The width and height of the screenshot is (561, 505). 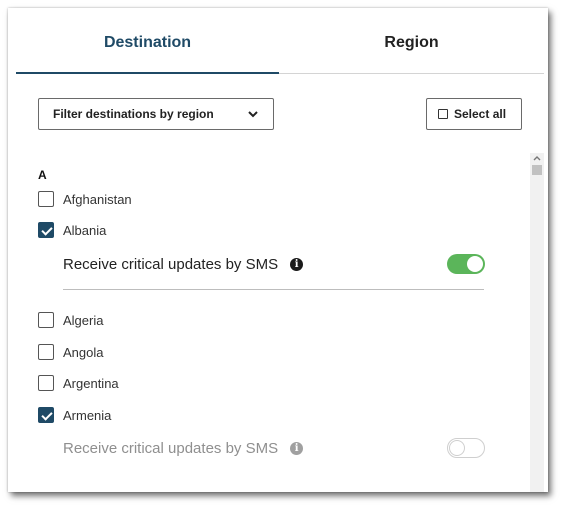 What do you see at coordinates (87, 415) in the screenshot?
I see `country-label: Armenia` at bounding box center [87, 415].